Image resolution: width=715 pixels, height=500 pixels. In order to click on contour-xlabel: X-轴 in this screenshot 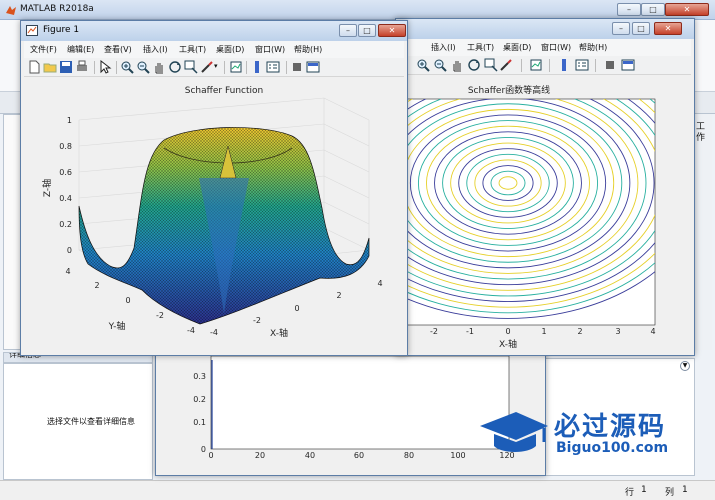, I will do `click(508, 344)`.